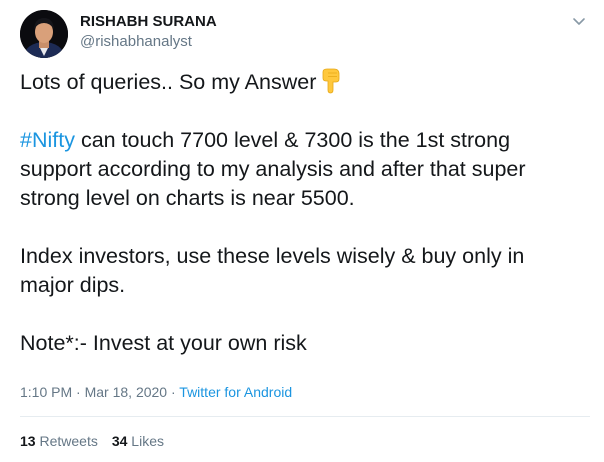 The image size is (604, 462). I want to click on retweets-stat: 13 Retweets, so click(59, 441).